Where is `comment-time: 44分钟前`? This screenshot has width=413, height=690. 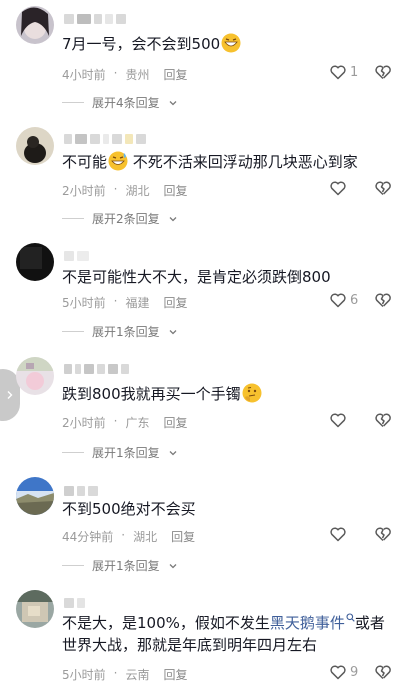 comment-time: 44分钟前 is located at coordinates (88, 537).